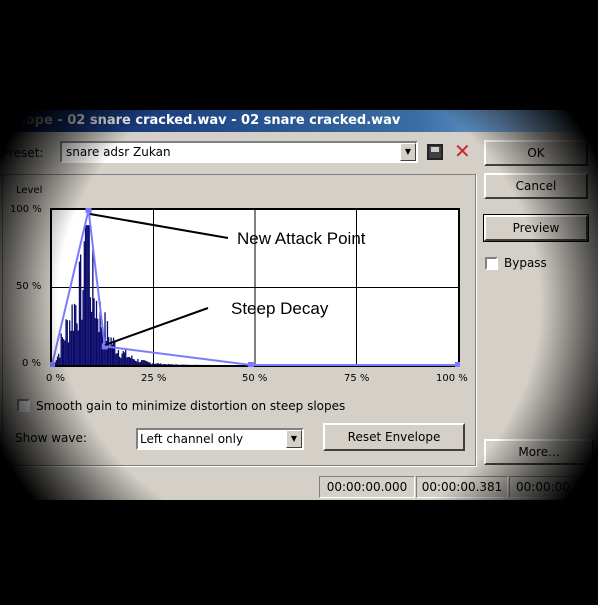  Describe the element at coordinates (159, 226) in the screenshot. I see `attack-arrow` at that location.